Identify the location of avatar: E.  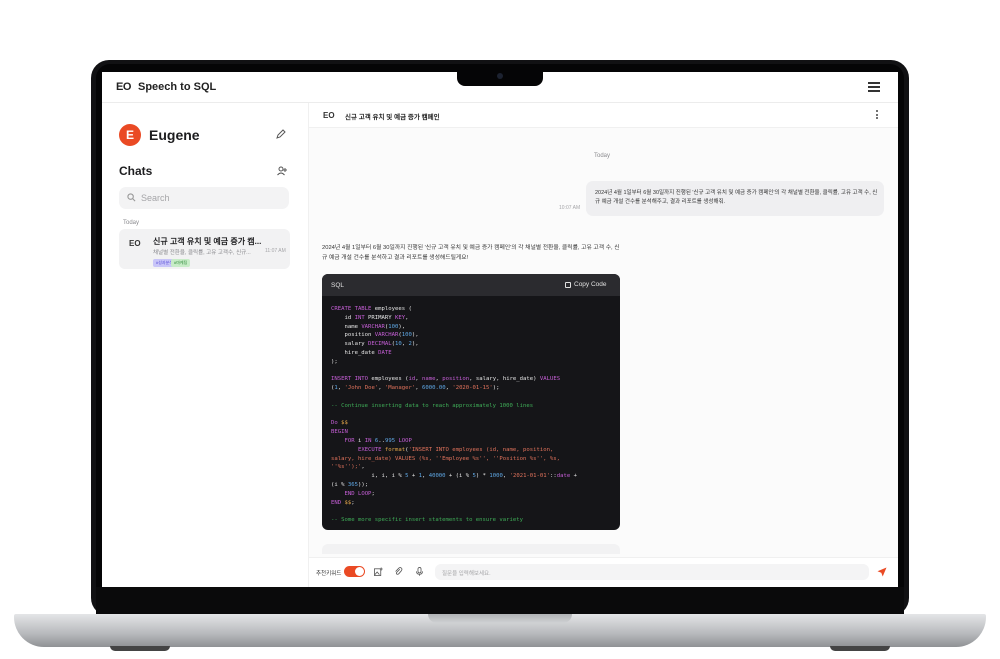
(130, 135).